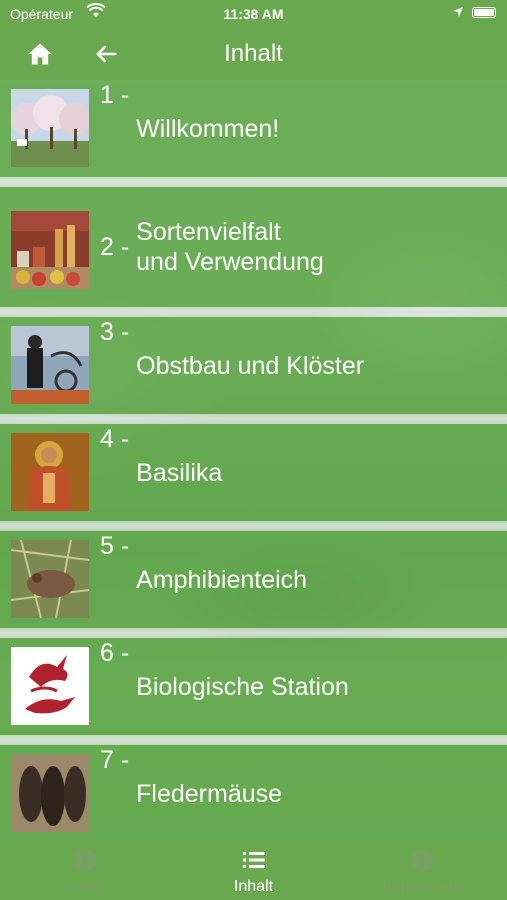 This screenshot has height=900, width=507. I want to click on navigation-bar: Inhalt, so click(253, 54).